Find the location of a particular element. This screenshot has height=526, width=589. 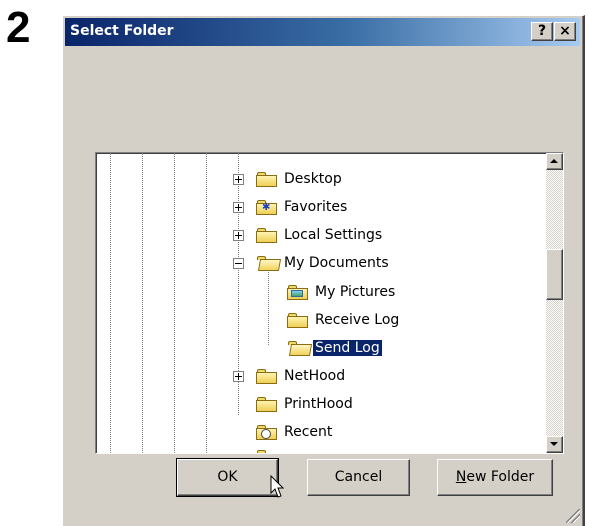

arrow-up-icon is located at coordinates (554, 161).